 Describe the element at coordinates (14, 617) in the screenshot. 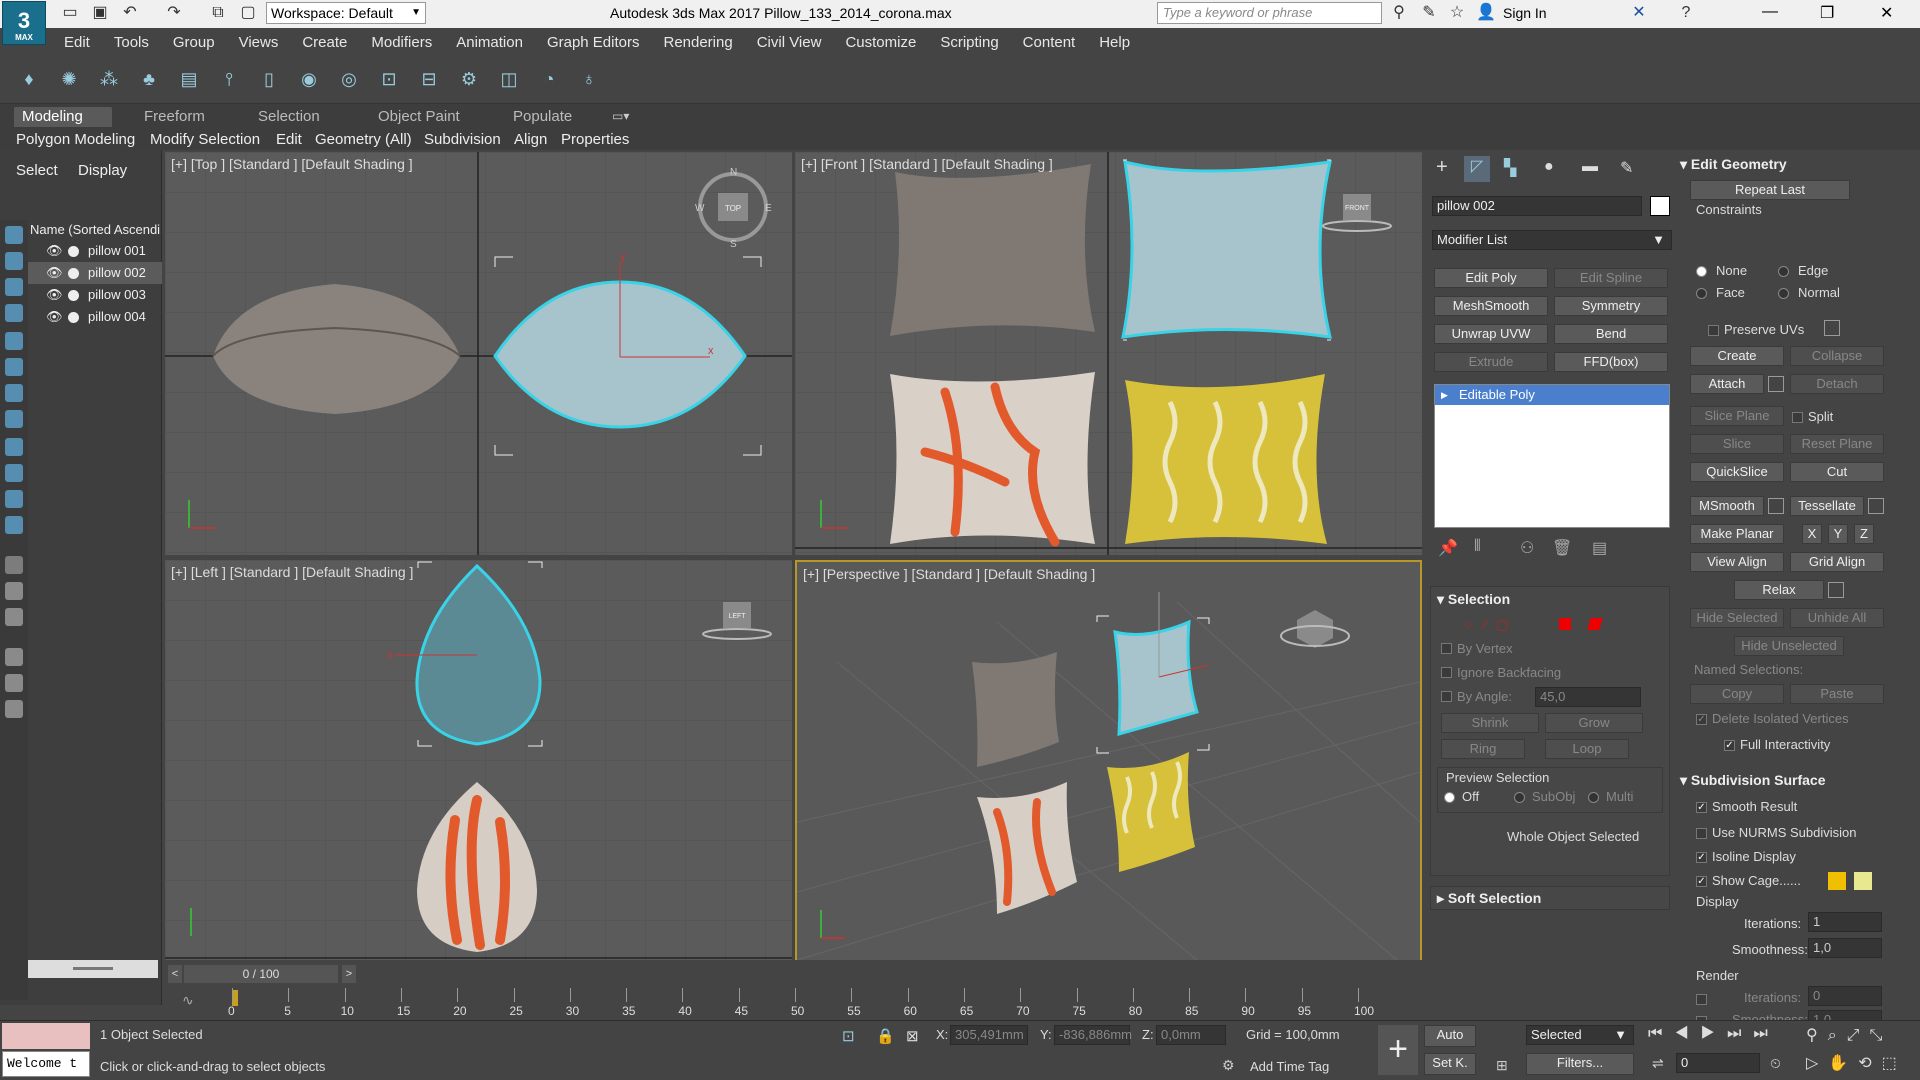

I see `display-dependencies-icon` at that location.